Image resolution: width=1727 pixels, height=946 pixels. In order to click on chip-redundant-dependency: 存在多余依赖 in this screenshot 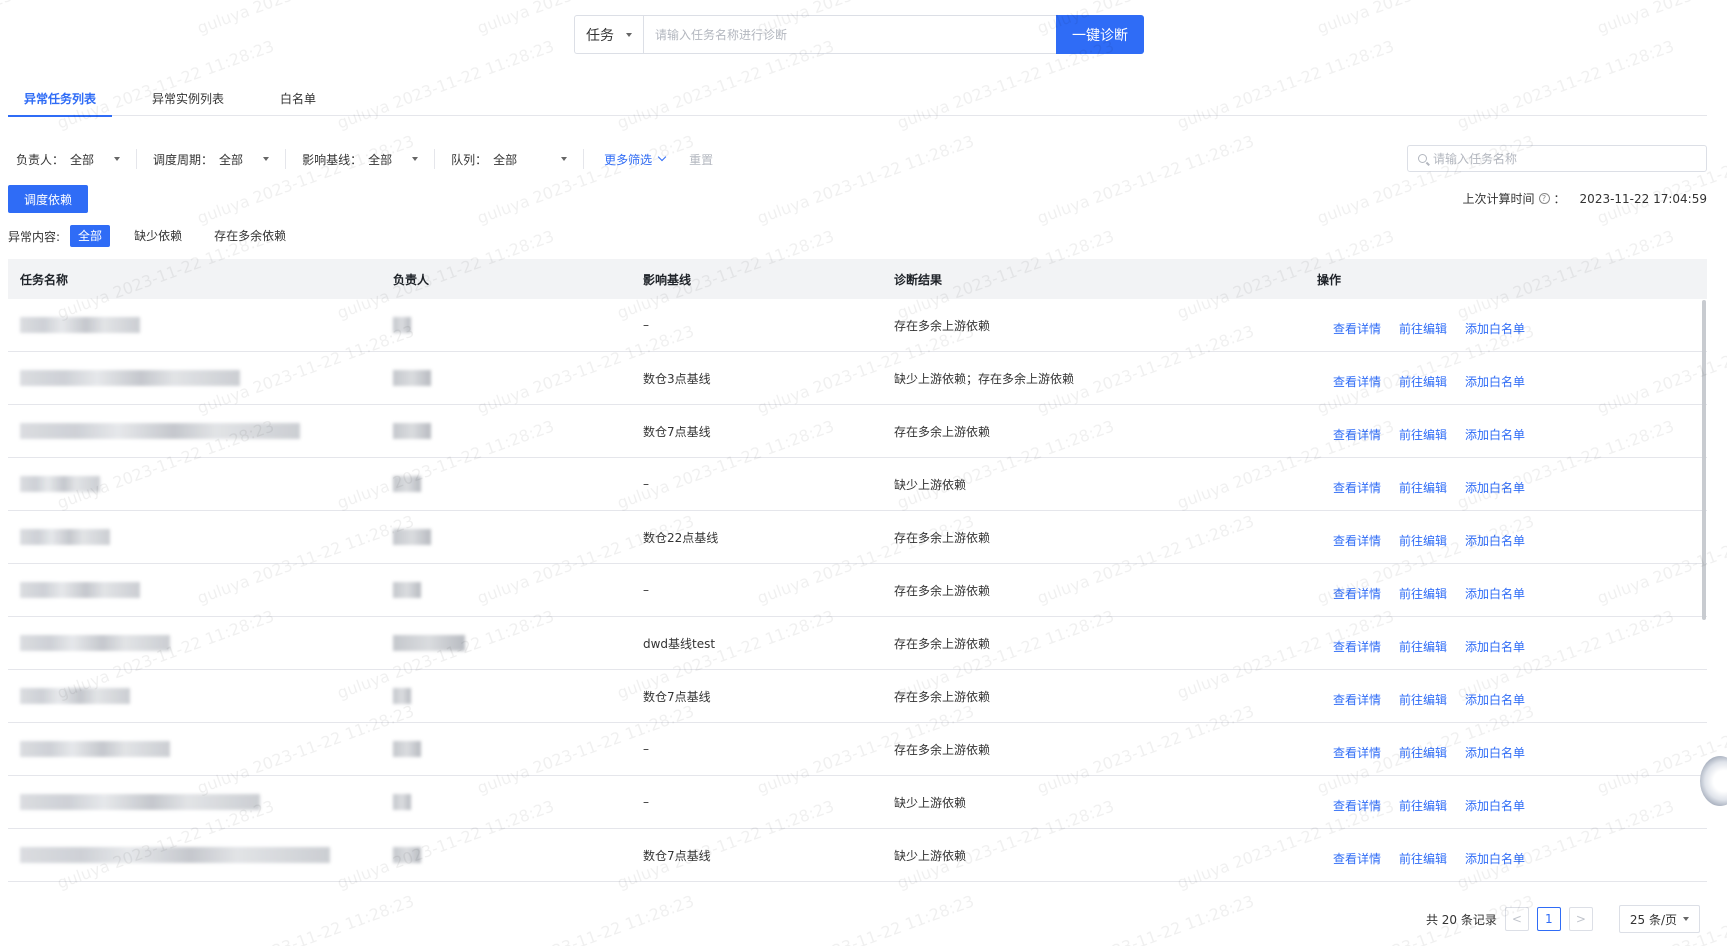, I will do `click(250, 236)`.